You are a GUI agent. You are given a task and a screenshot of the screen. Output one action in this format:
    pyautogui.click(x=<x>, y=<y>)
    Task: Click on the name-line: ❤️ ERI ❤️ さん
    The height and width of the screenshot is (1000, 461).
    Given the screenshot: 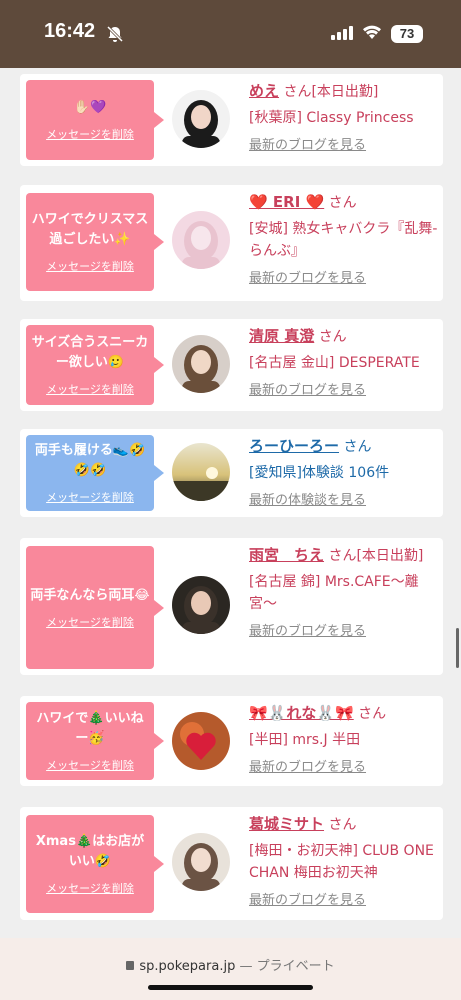 What is the action you would take?
    pyautogui.click(x=345, y=202)
    